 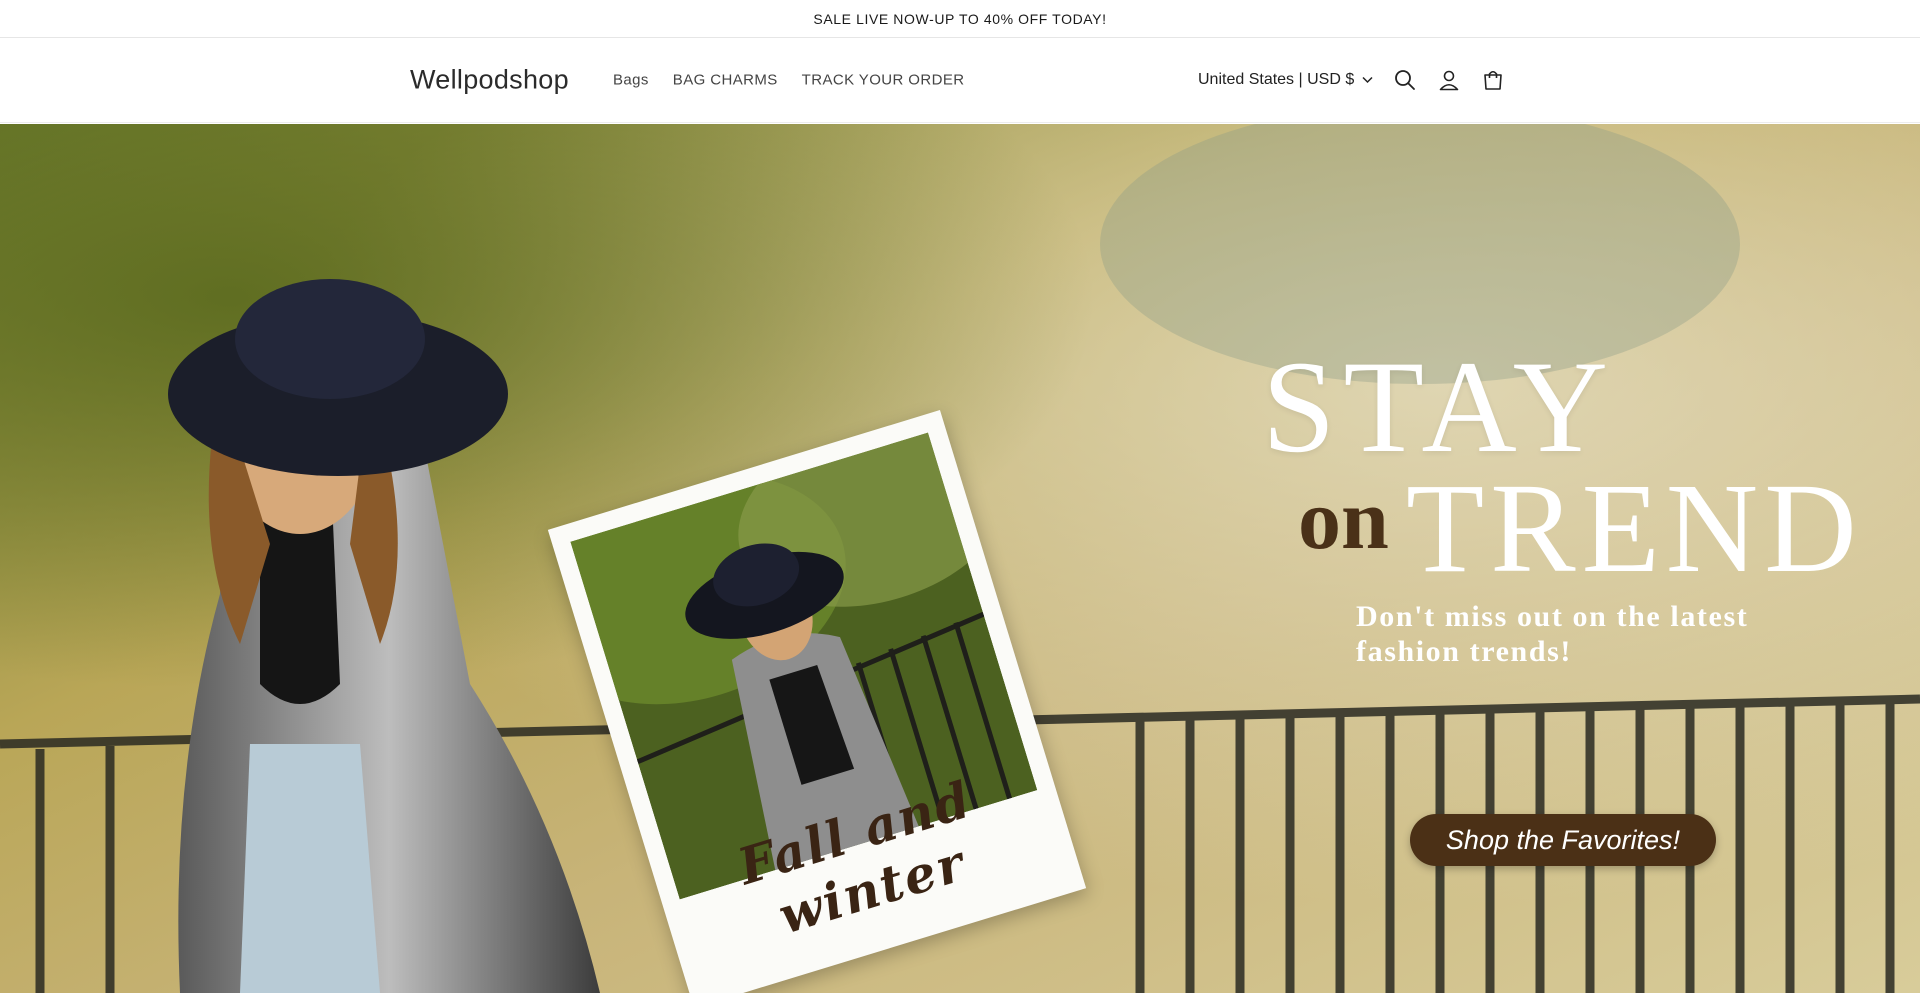 I want to click on hero-subtext-line1: Don't miss out on the latest, so click(x=1552, y=616).